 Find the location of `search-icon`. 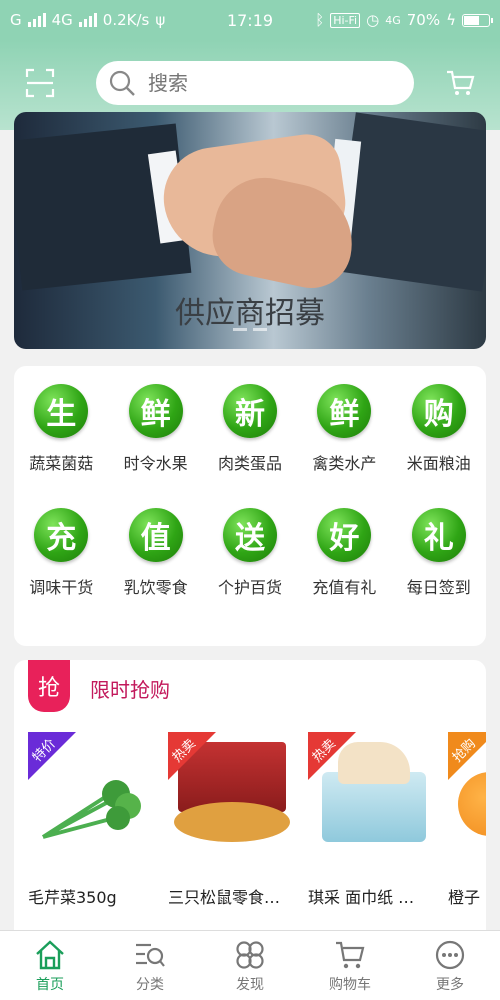

search-icon is located at coordinates (122, 83).